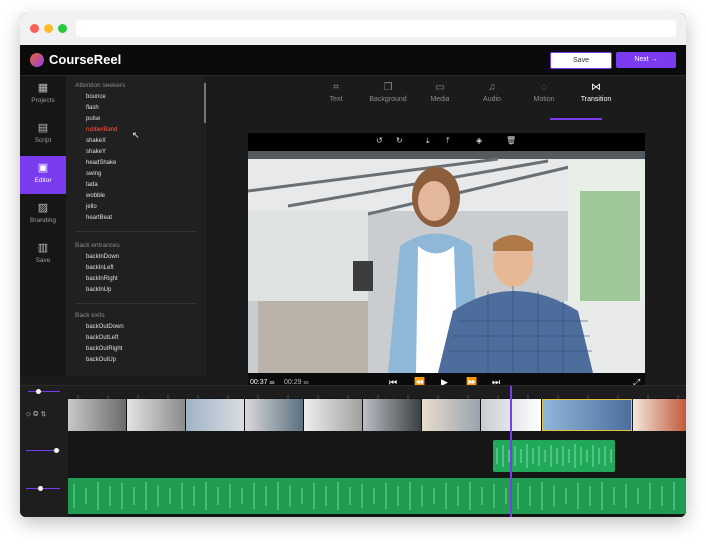  Describe the element at coordinates (91, 207) in the screenshot. I see `animation-item: jello` at that location.